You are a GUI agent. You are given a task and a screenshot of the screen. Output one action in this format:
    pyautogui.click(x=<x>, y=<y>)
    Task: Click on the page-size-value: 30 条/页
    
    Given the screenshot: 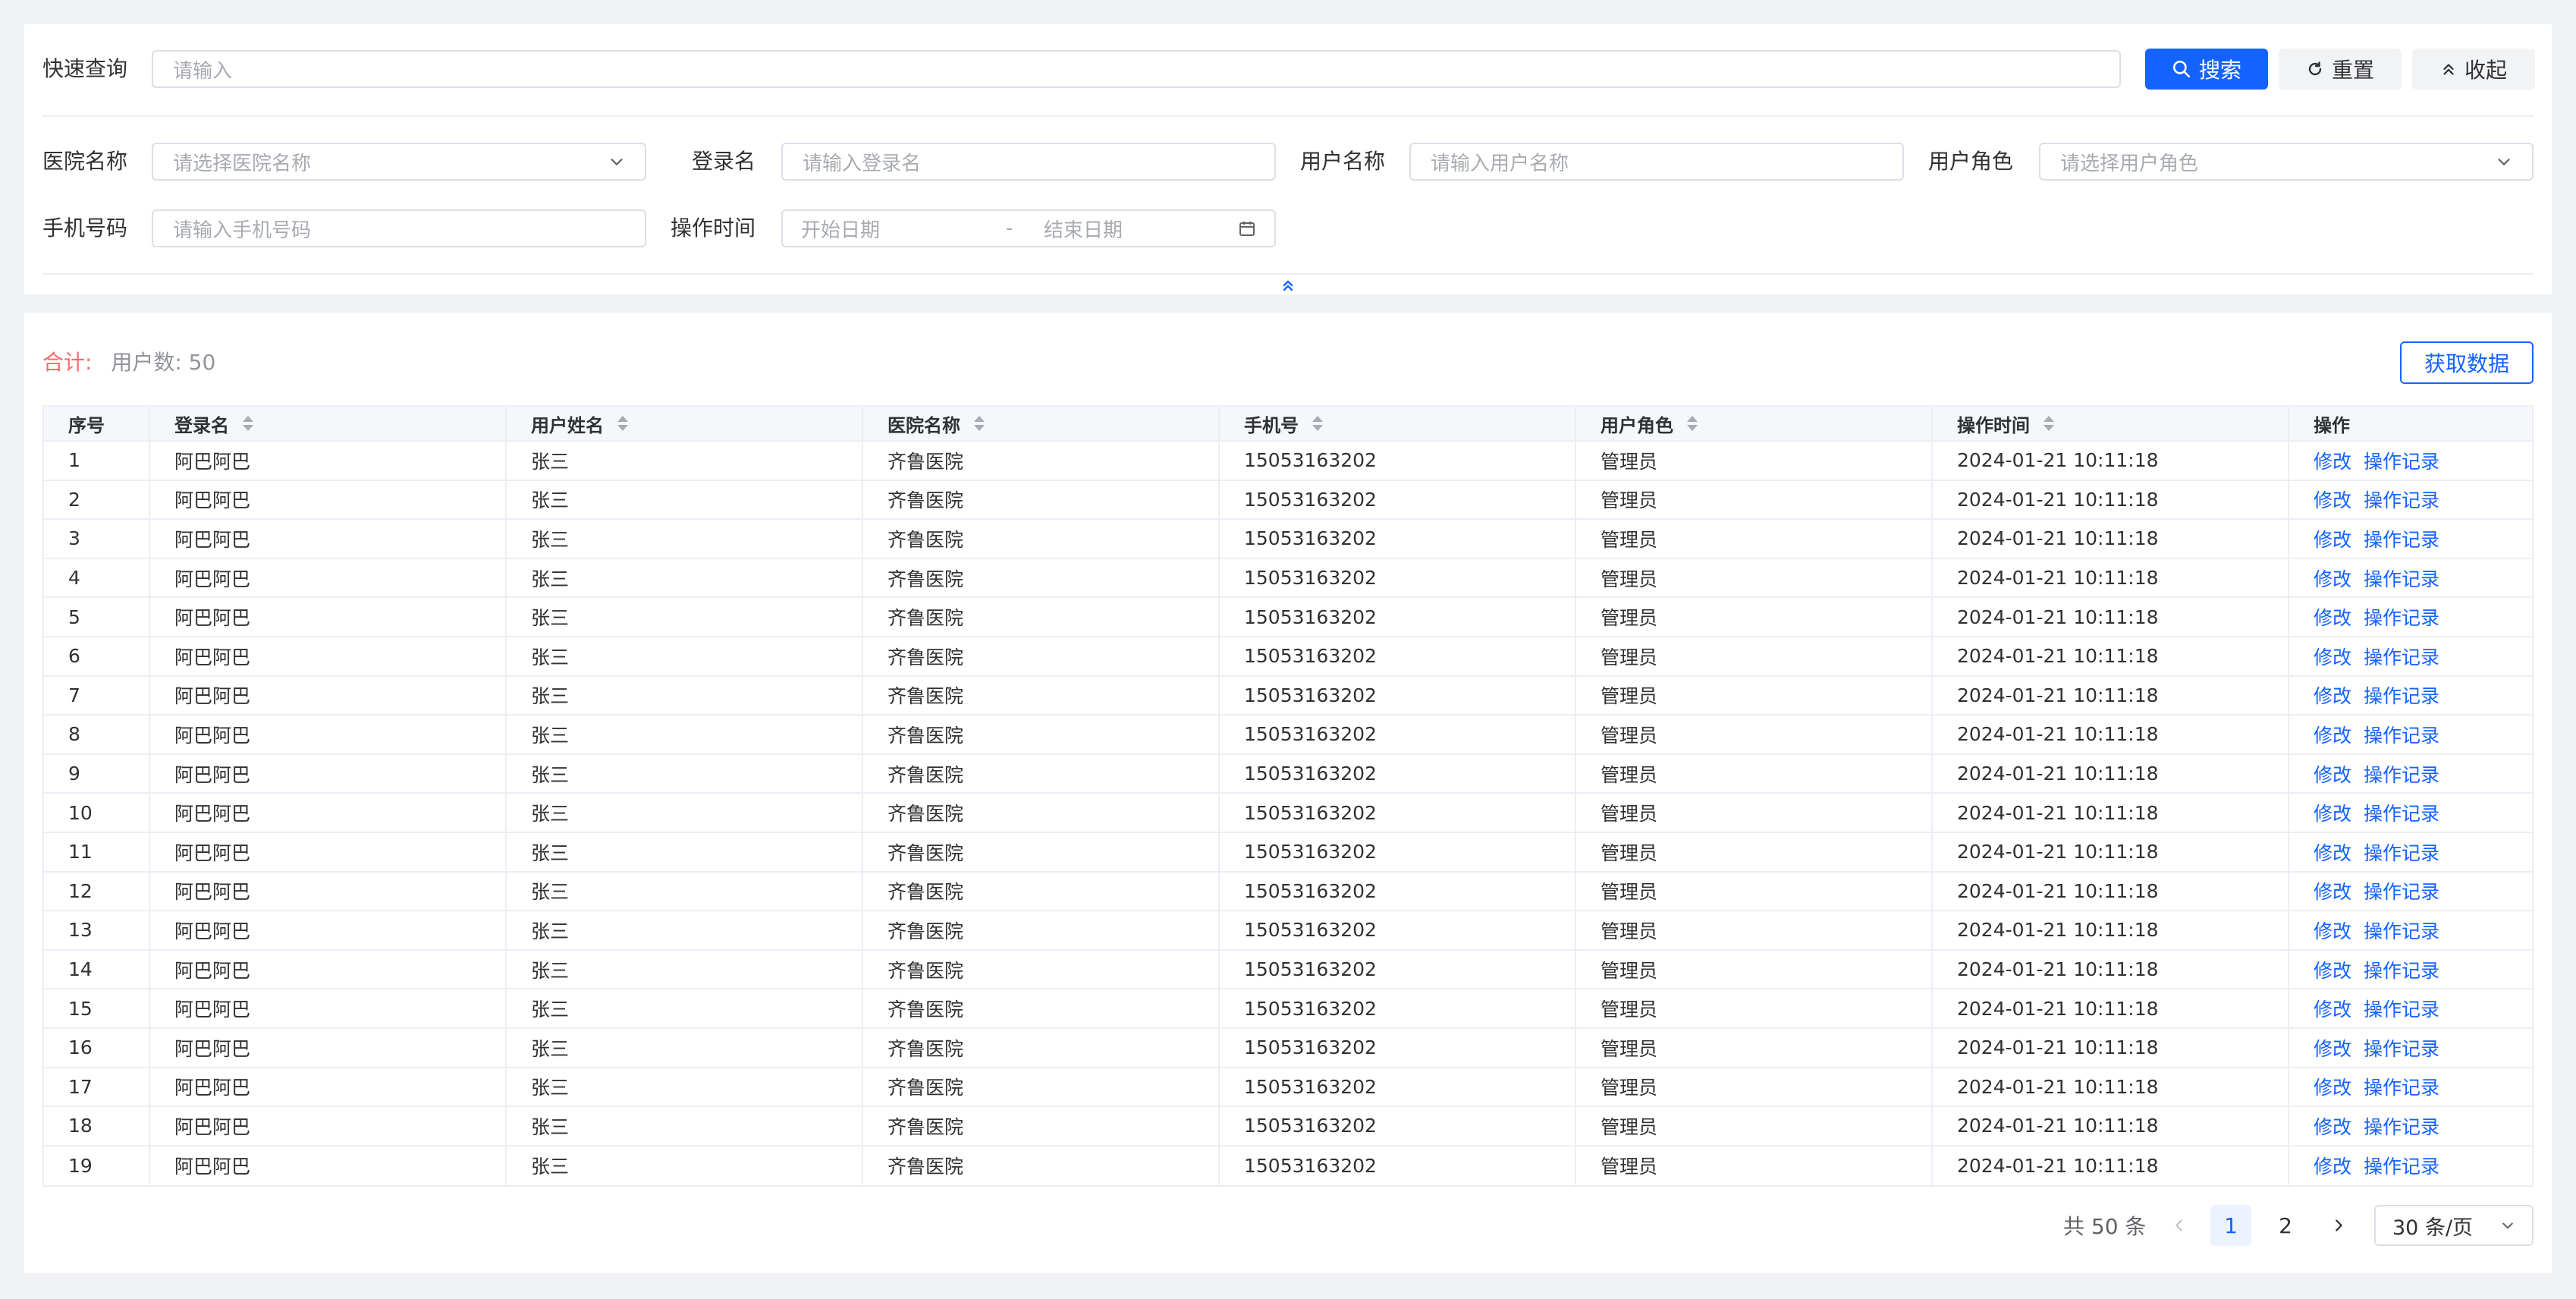 What is the action you would take?
    pyautogui.click(x=2433, y=1228)
    